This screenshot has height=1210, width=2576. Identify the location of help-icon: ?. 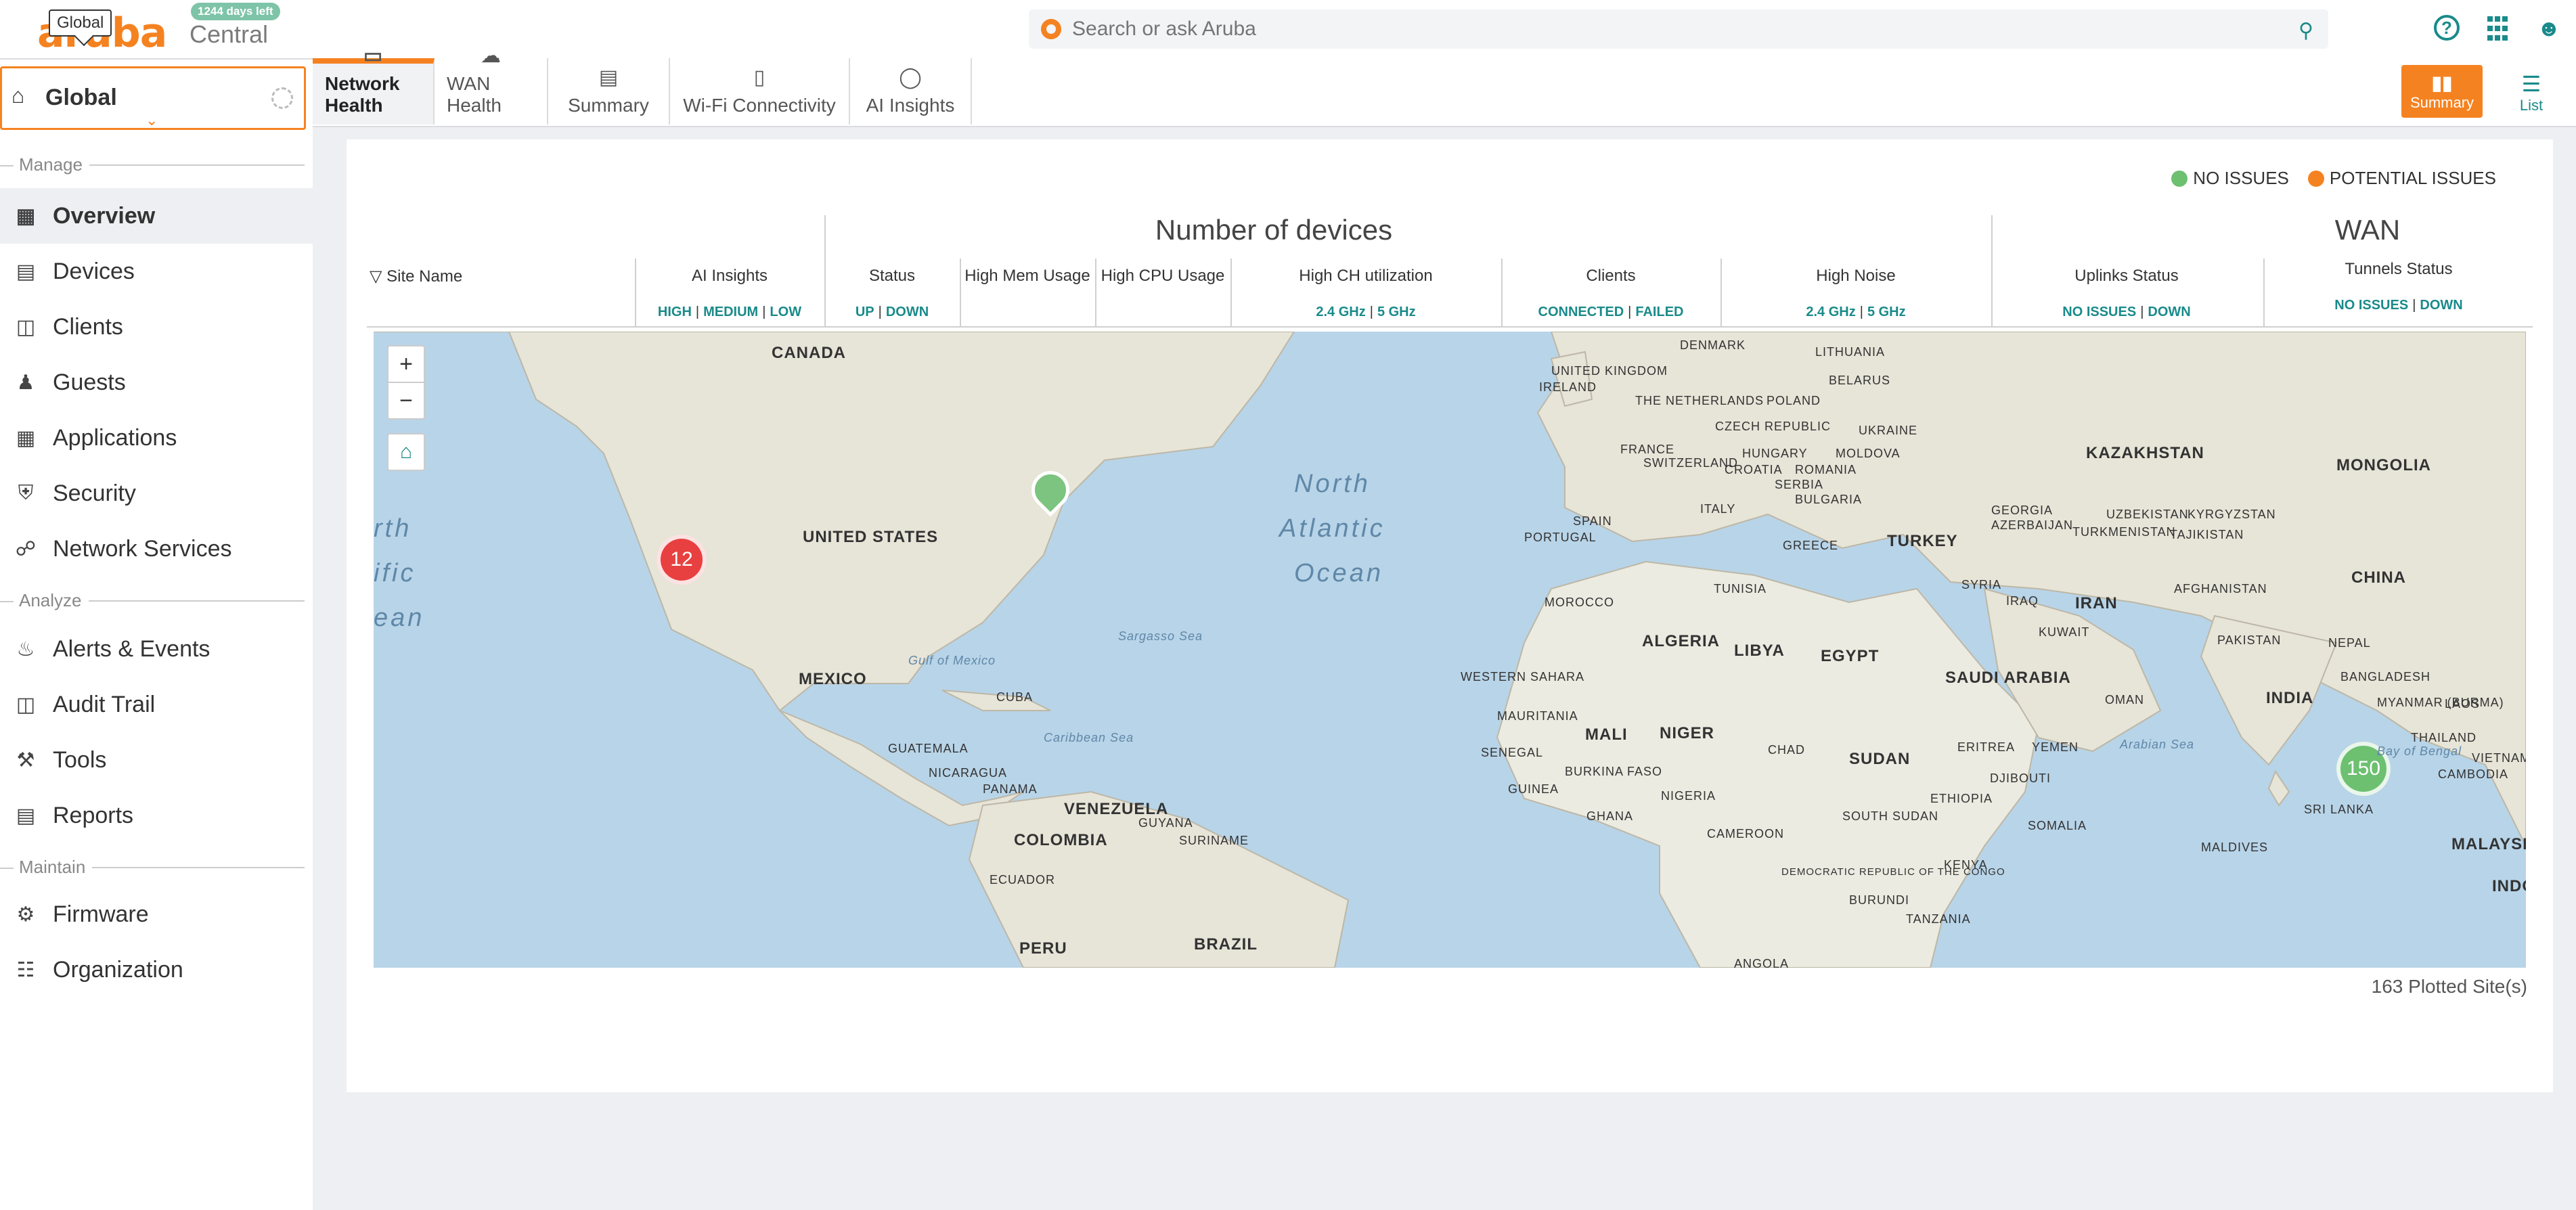
(2447, 28).